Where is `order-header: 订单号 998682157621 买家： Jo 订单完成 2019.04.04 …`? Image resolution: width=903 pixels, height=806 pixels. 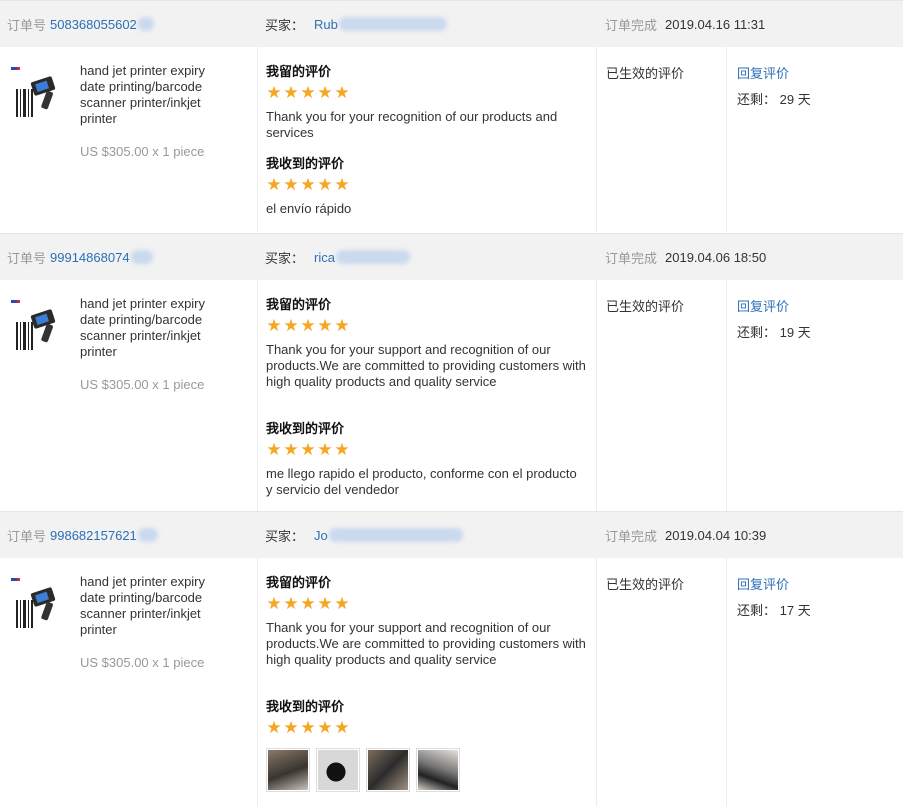
order-header: 订单号 998682157621 买家： Jo 订单完成 2019.04.04 … is located at coordinates (451, 534).